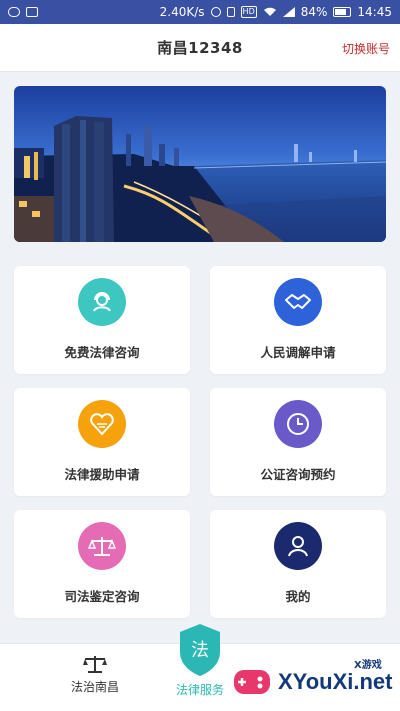  What do you see at coordinates (342, 12) in the screenshot?
I see `battery-icon` at bounding box center [342, 12].